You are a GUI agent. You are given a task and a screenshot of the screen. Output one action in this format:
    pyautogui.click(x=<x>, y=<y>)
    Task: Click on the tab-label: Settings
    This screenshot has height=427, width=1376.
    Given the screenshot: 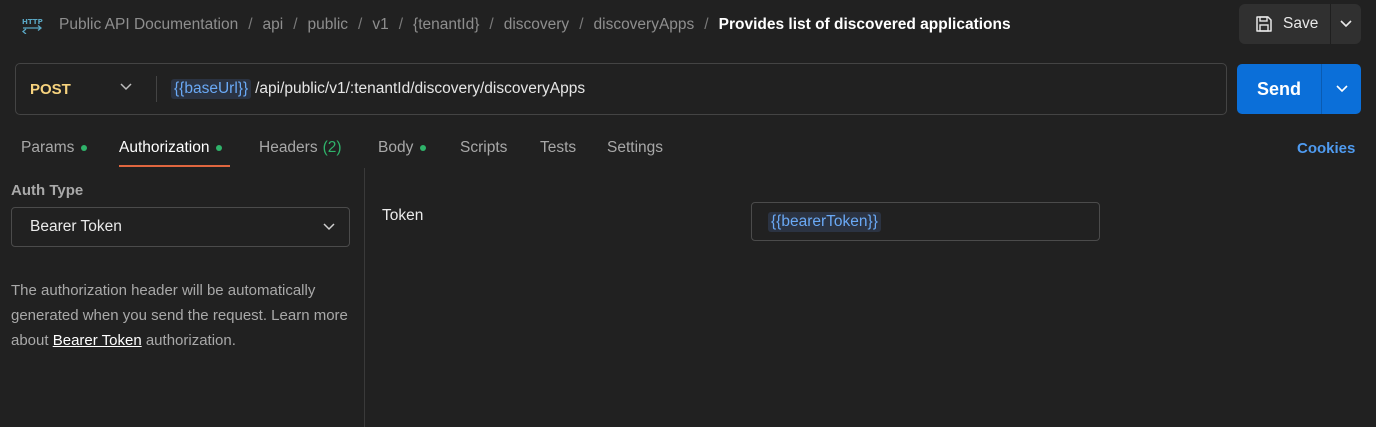 What is the action you would take?
    pyautogui.click(x=635, y=147)
    